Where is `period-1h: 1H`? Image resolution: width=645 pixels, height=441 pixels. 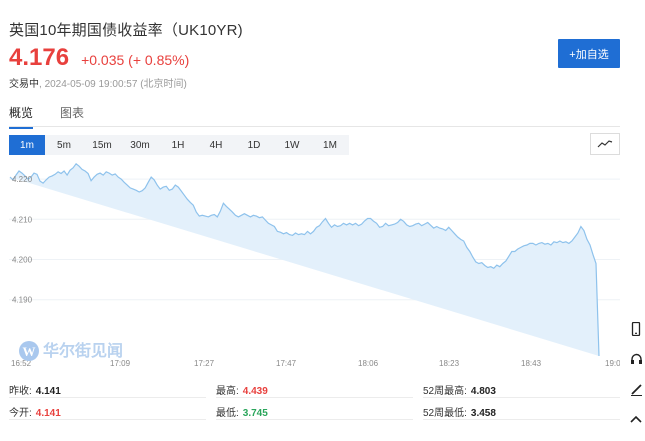 period-1h: 1H is located at coordinates (178, 145).